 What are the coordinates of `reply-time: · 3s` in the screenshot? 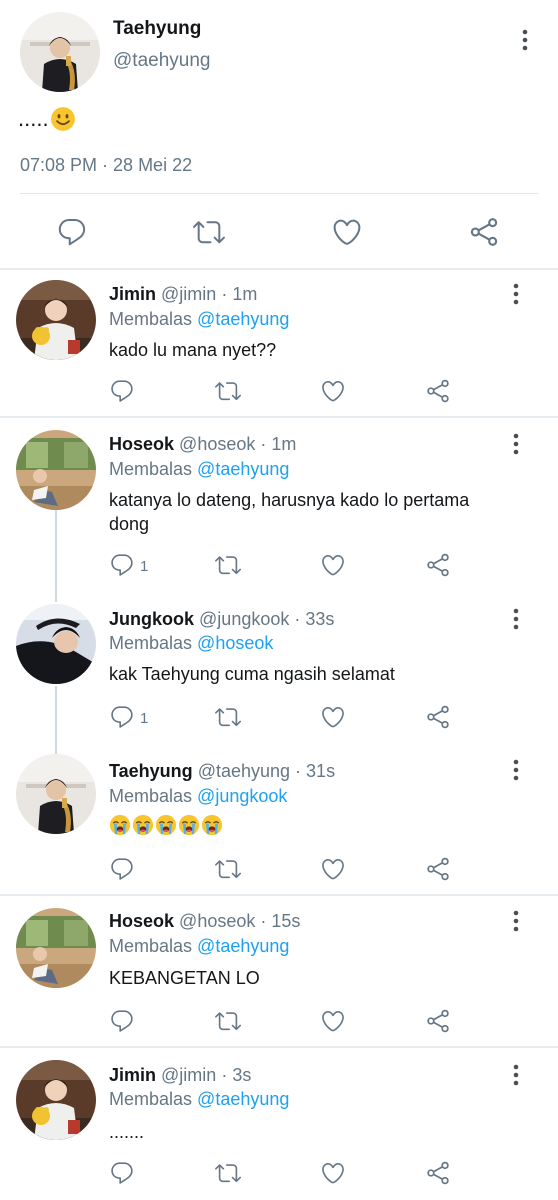 It's located at (236, 1075).